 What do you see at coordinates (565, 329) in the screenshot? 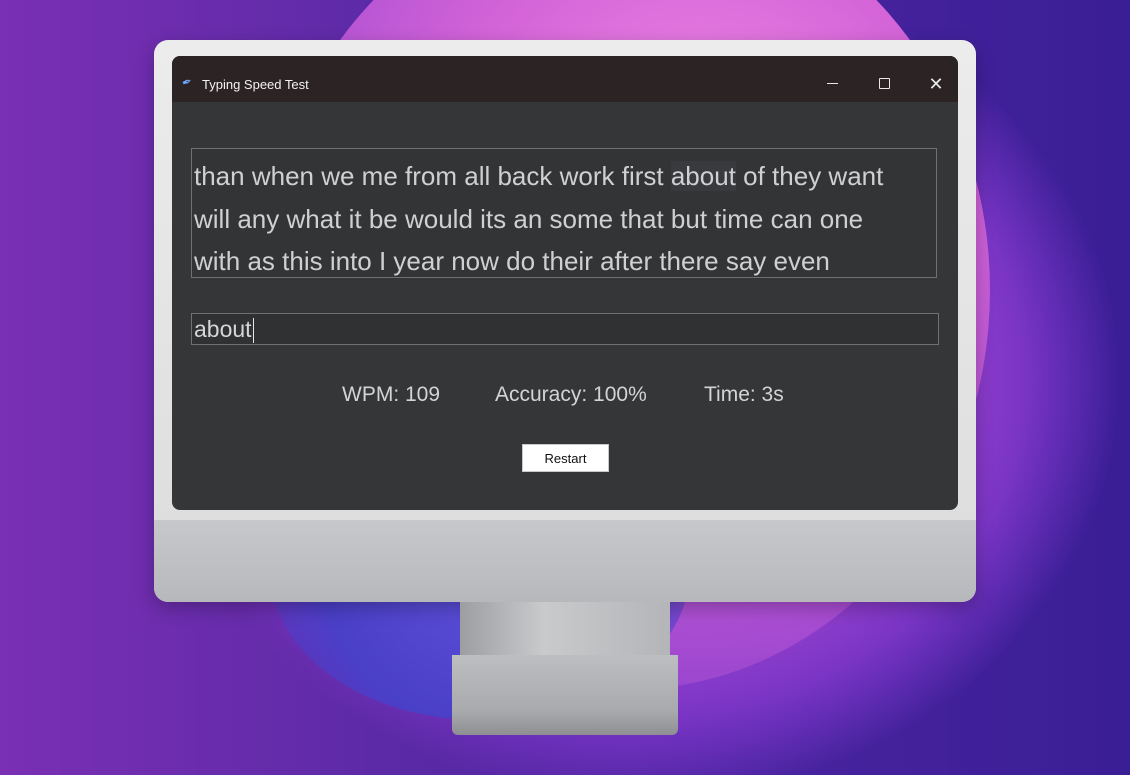
I see `typing-input` at bounding box center [565, 329].